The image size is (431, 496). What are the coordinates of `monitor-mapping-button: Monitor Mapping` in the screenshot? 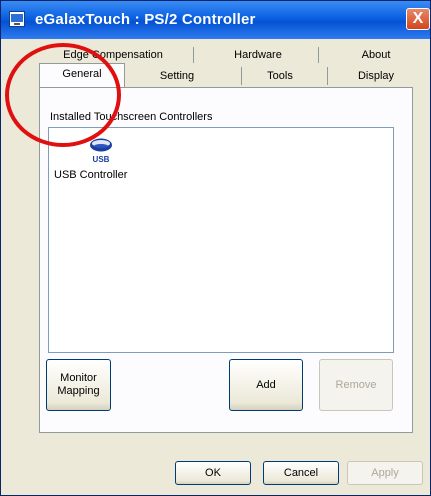 It's located at (78, 385).